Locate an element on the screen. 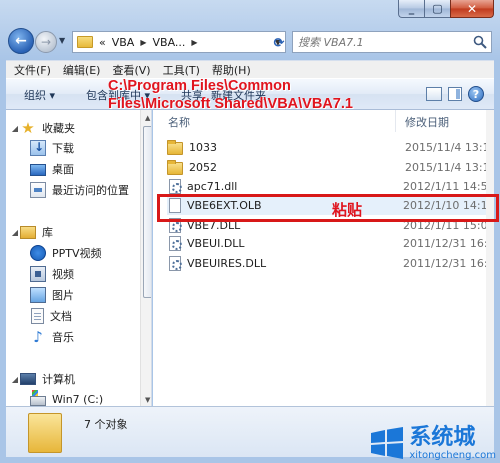  pptv-icon is located at coordinates (38, 253).